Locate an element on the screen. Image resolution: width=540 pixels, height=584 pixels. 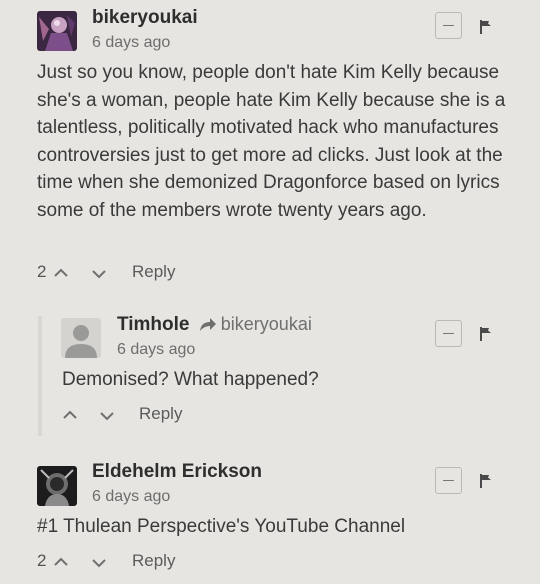
comment-author: Eldehelm Erickson is located at coordinates (177, 472).